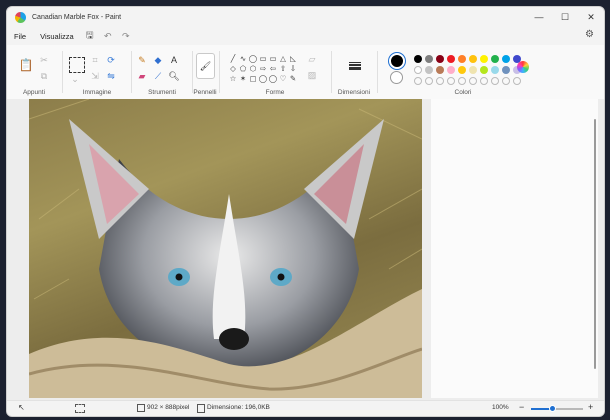 This screenshot has width=610, height=420. What do you see at coordinates (253, 58) in the screenshot?
I see `shape-2-icon: ◯` at bounding box center [253, 58].